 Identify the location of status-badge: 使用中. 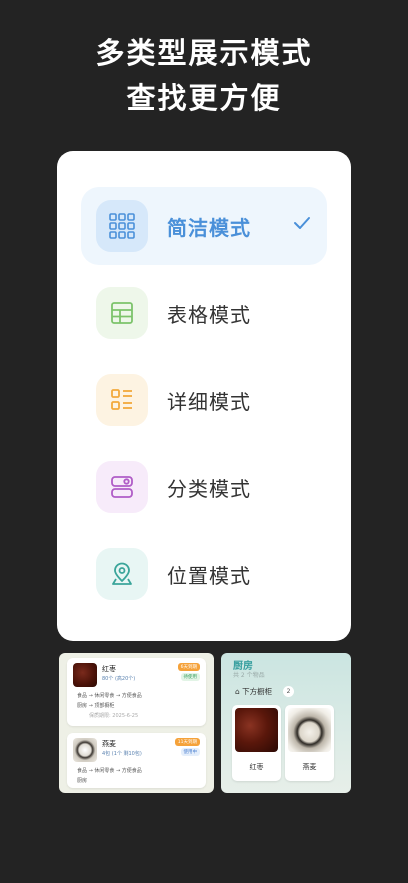
(190, 752).